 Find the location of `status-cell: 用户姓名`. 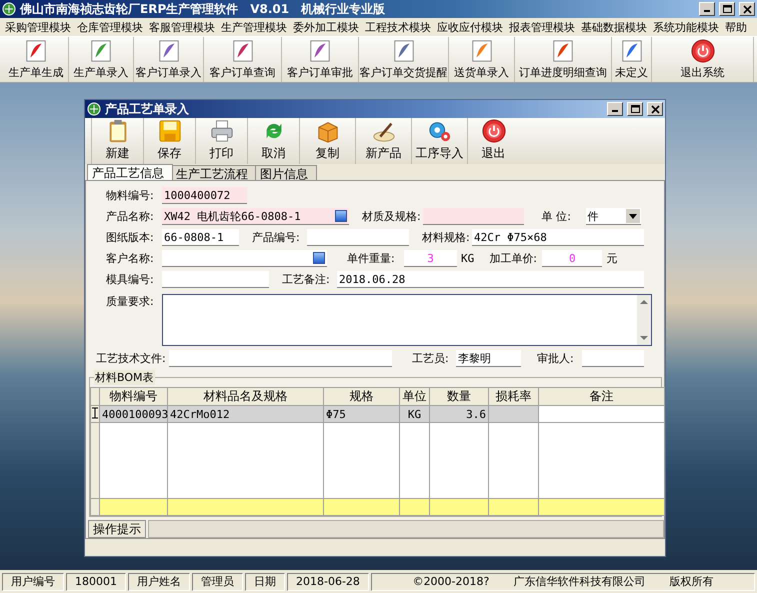

status-cell: 用户姓名 is located at coordinates (159, 581).